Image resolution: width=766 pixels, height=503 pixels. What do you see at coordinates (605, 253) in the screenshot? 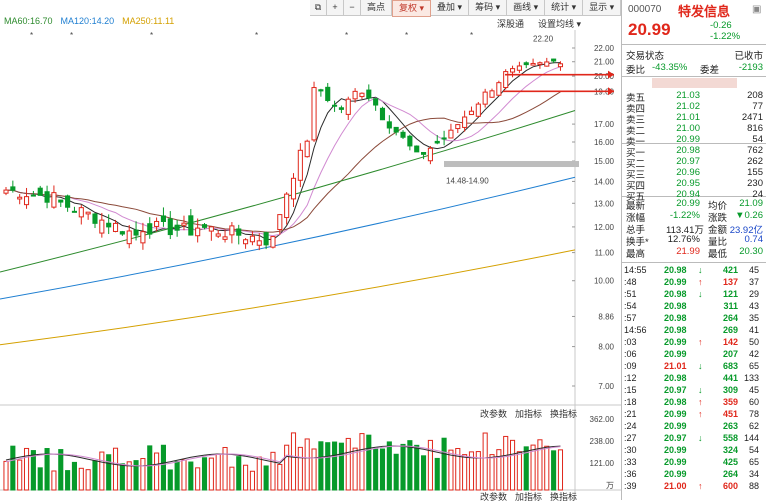
I see `price-axis-label: 11.00` at bounding box center [605, 253].